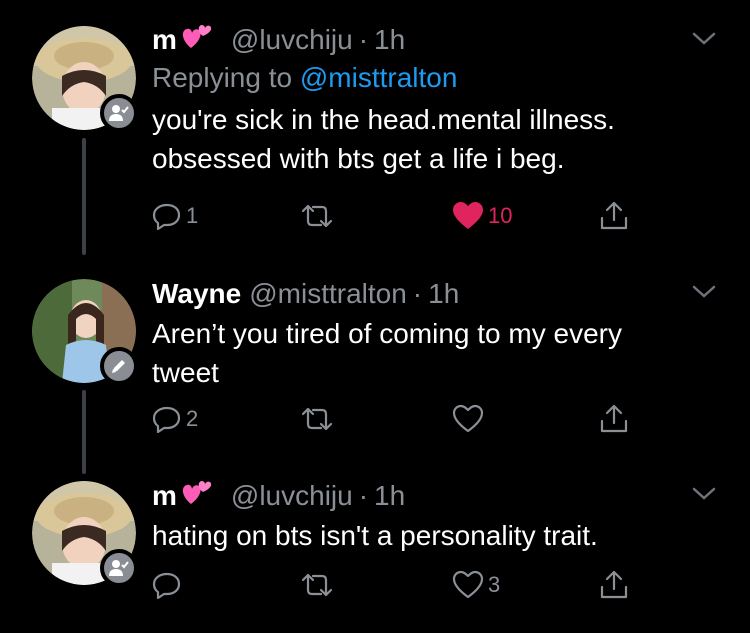  I want to click on user-handle: @misttralton, so click(328, 294).